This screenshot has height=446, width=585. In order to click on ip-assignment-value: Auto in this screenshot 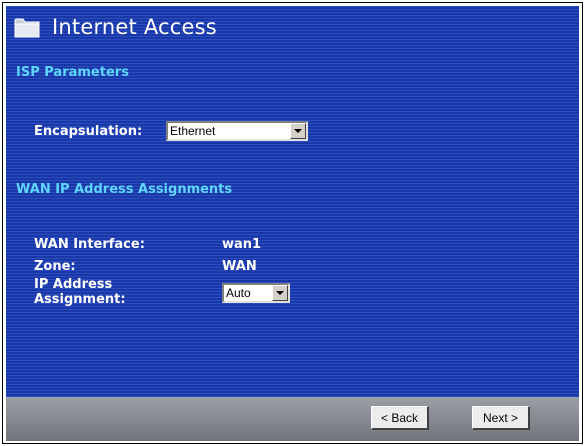, I will do `click(238, 293)`.